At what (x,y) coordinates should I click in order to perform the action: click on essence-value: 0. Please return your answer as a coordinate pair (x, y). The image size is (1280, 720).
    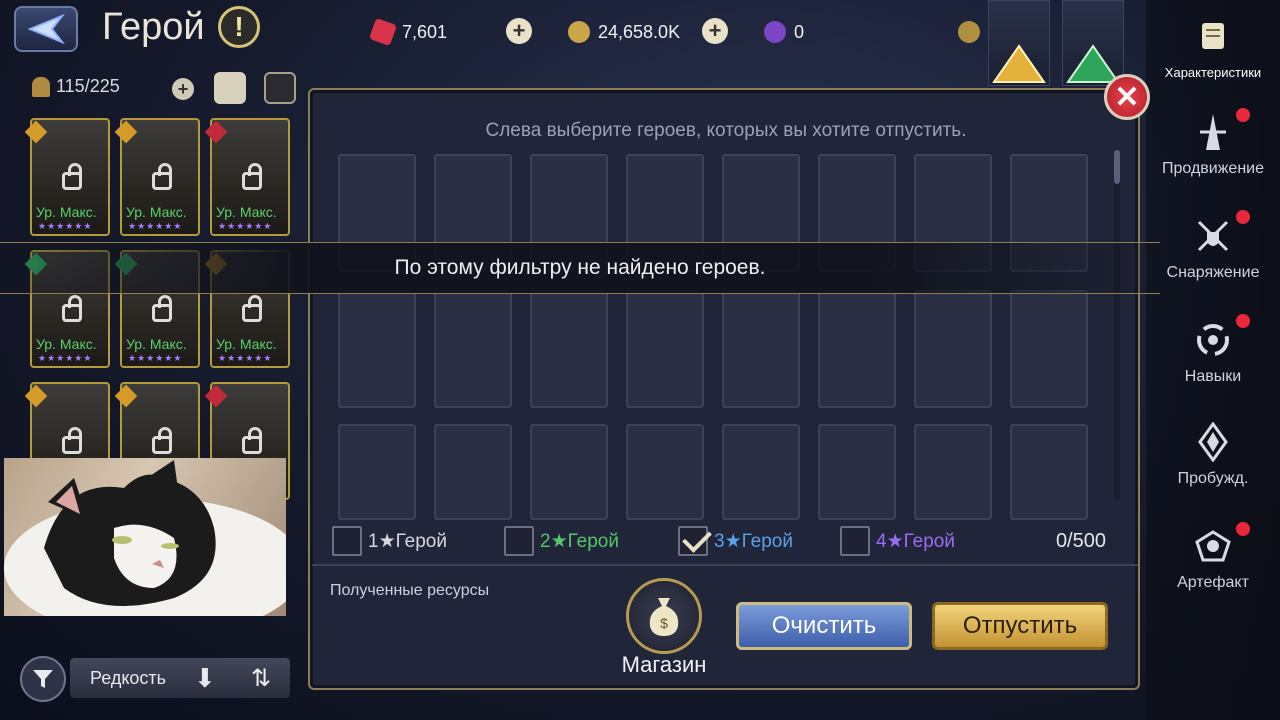
    Looking at the image, I should click on (799, 31).